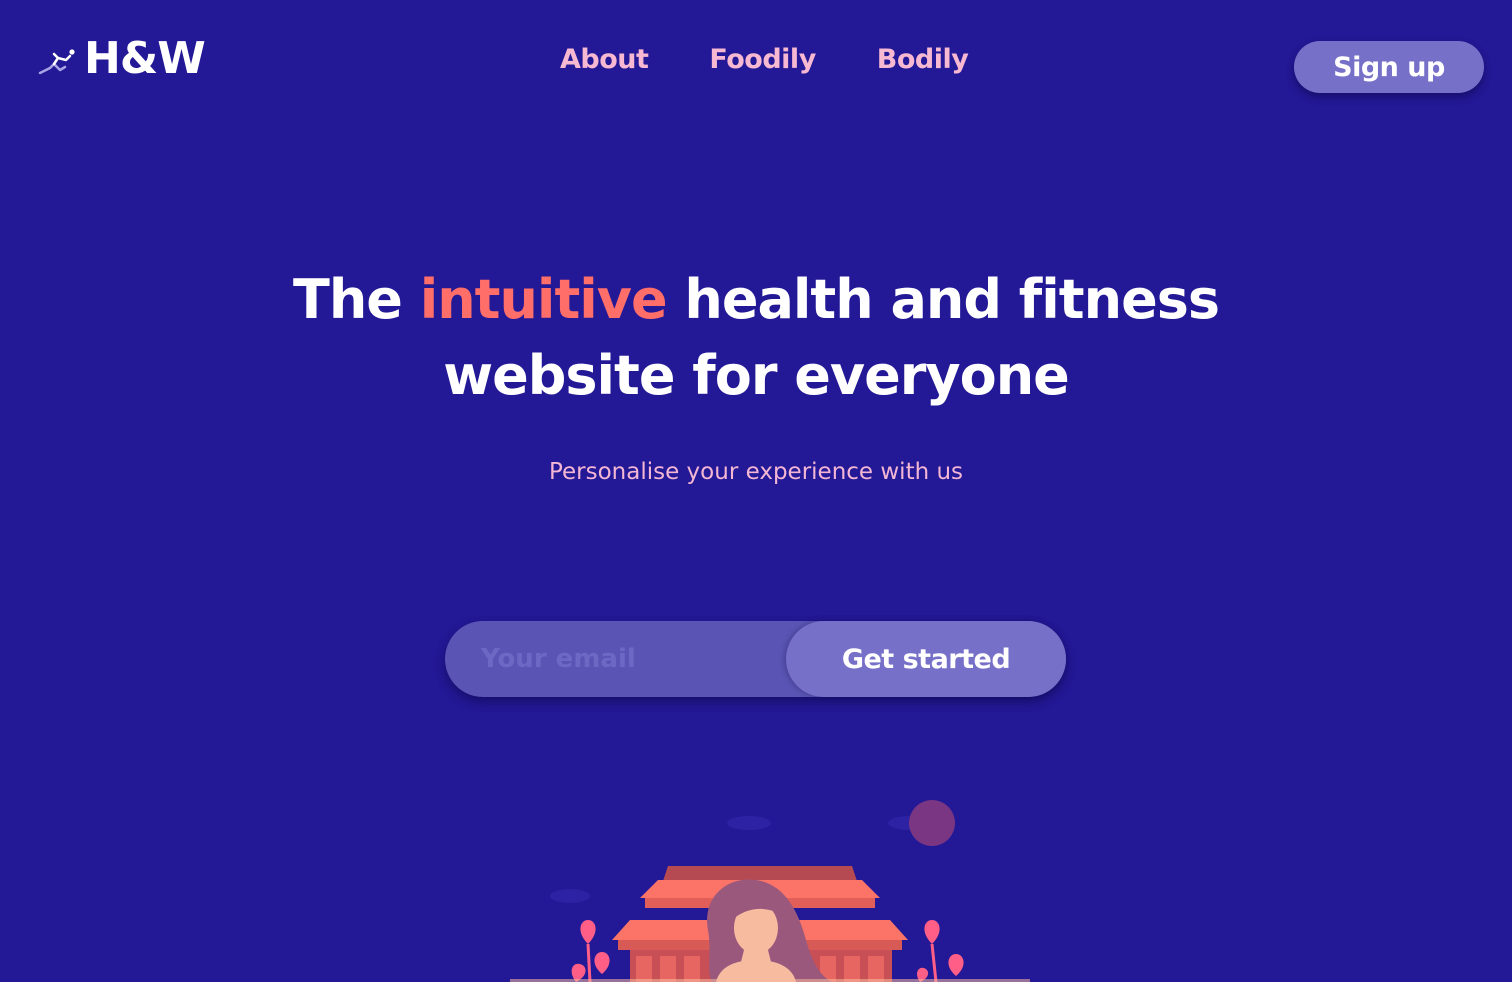 The image size is (1512, 982). I want to click on nav-link-bodily: Bodily, so click(923, 60).